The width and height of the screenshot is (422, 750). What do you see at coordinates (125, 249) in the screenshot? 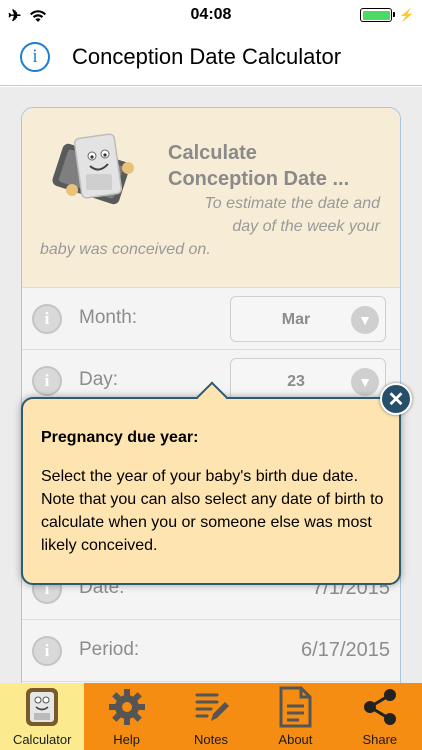
I see `header-subtitle-line3: baby was conceived on.` at bounding box center [125, 249].